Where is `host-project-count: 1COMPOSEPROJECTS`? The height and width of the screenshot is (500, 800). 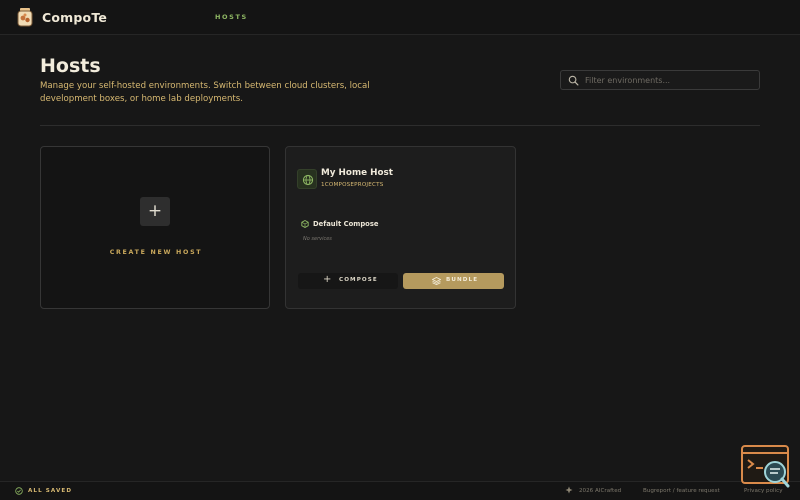 host-project-count: 1COMPOSEPROJECTS is located at coordinates (352, 185).